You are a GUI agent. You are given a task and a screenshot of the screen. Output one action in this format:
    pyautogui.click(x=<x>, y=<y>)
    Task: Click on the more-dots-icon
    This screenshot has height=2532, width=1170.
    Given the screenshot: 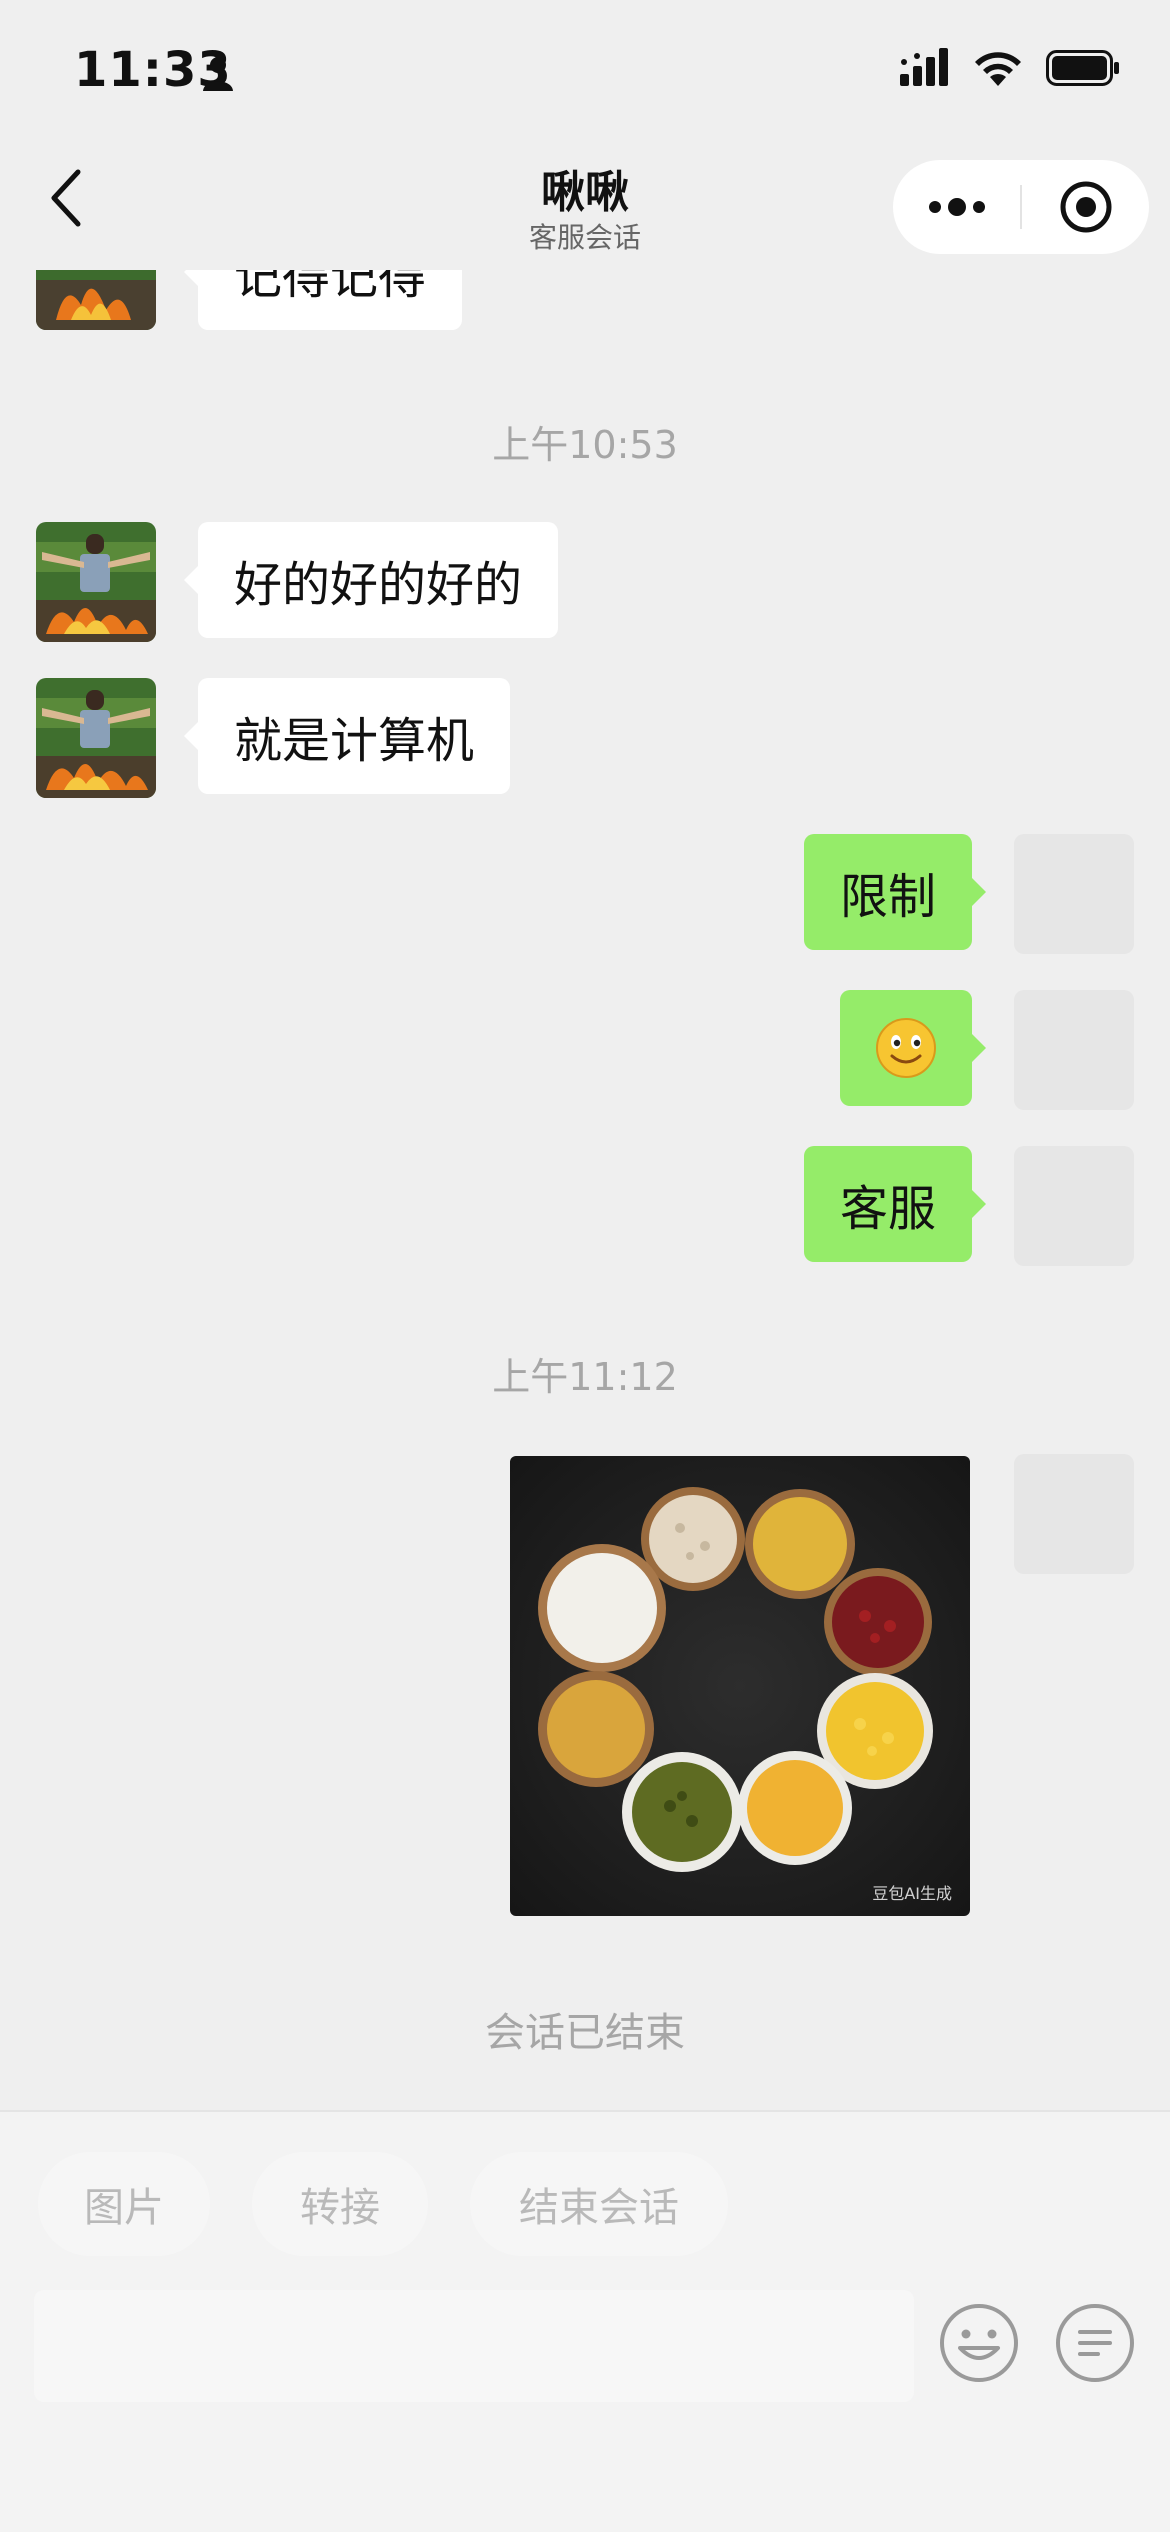 What is the action you would take?
    pyautogui.click(x=956, y=207)
    